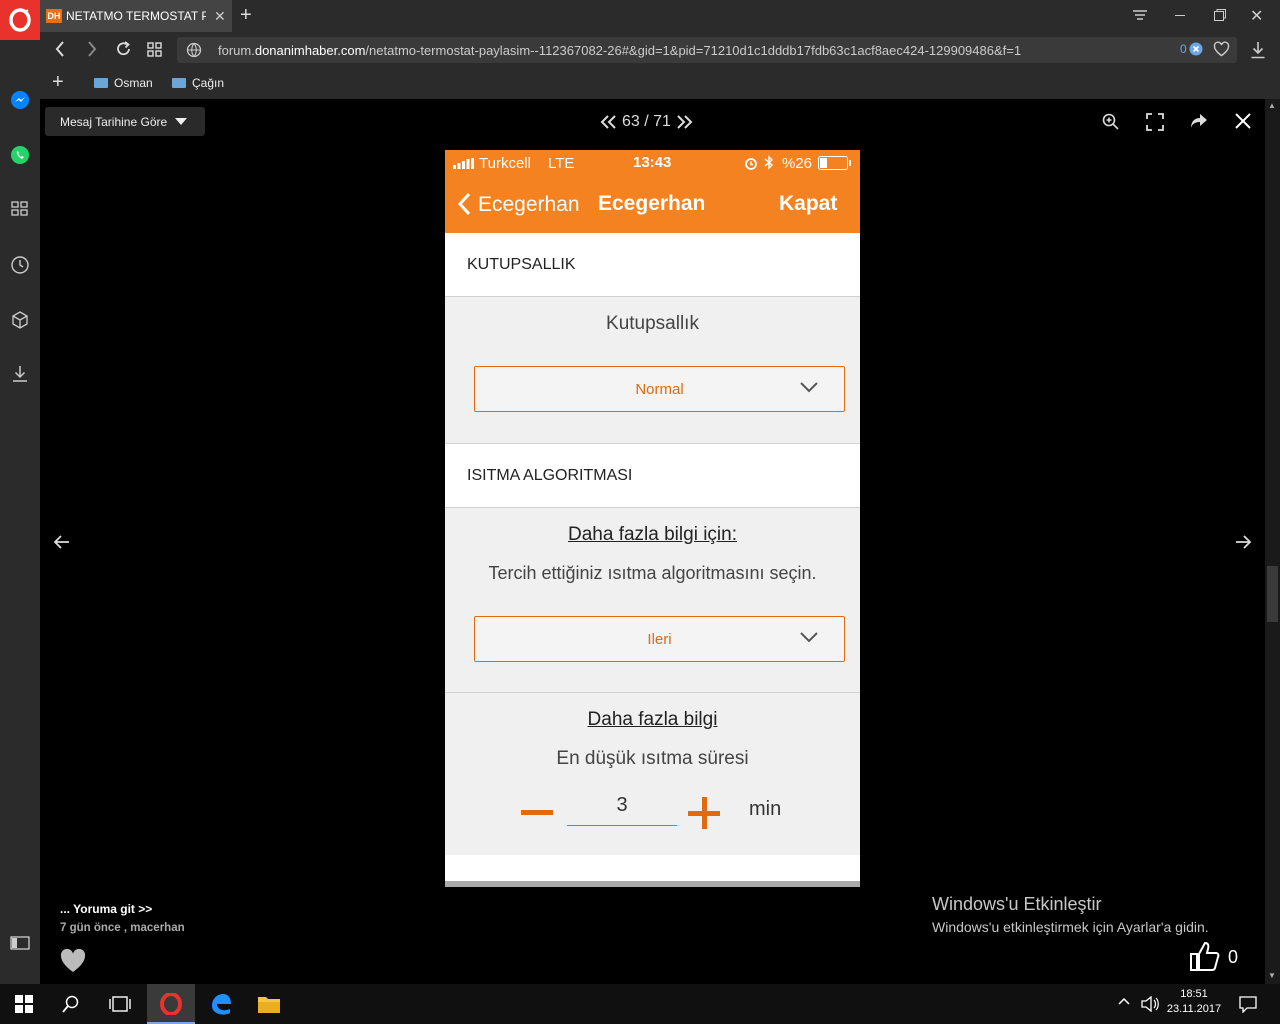 Image resolution: width=1280 pixels, height=1024 pixels. I want to click on browser-tab: DH NETATMO TERMOSTAT PAYLAŞIM ✕, so click(136, 16).